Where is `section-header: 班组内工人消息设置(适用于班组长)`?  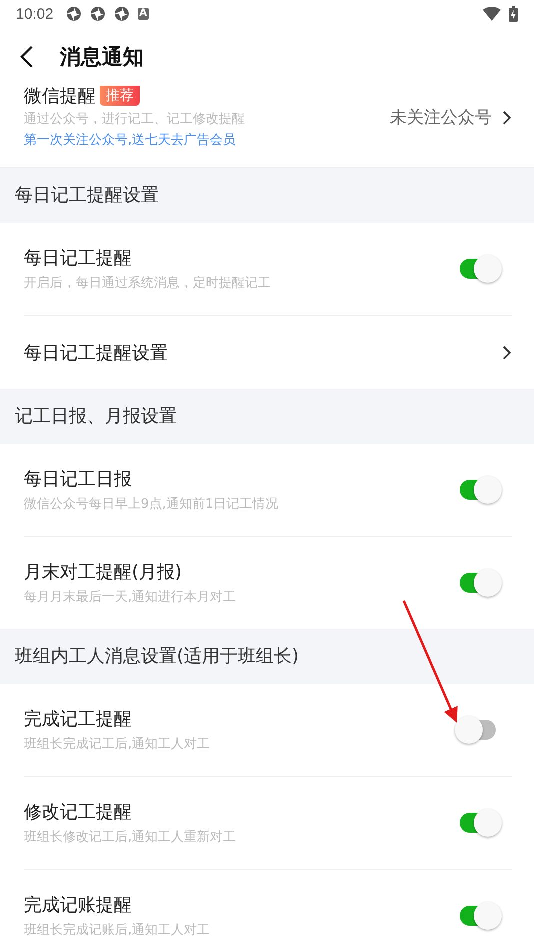
section-header: 班组内工人消息设置(适用于班组长) is located at coordinates (267, 656).